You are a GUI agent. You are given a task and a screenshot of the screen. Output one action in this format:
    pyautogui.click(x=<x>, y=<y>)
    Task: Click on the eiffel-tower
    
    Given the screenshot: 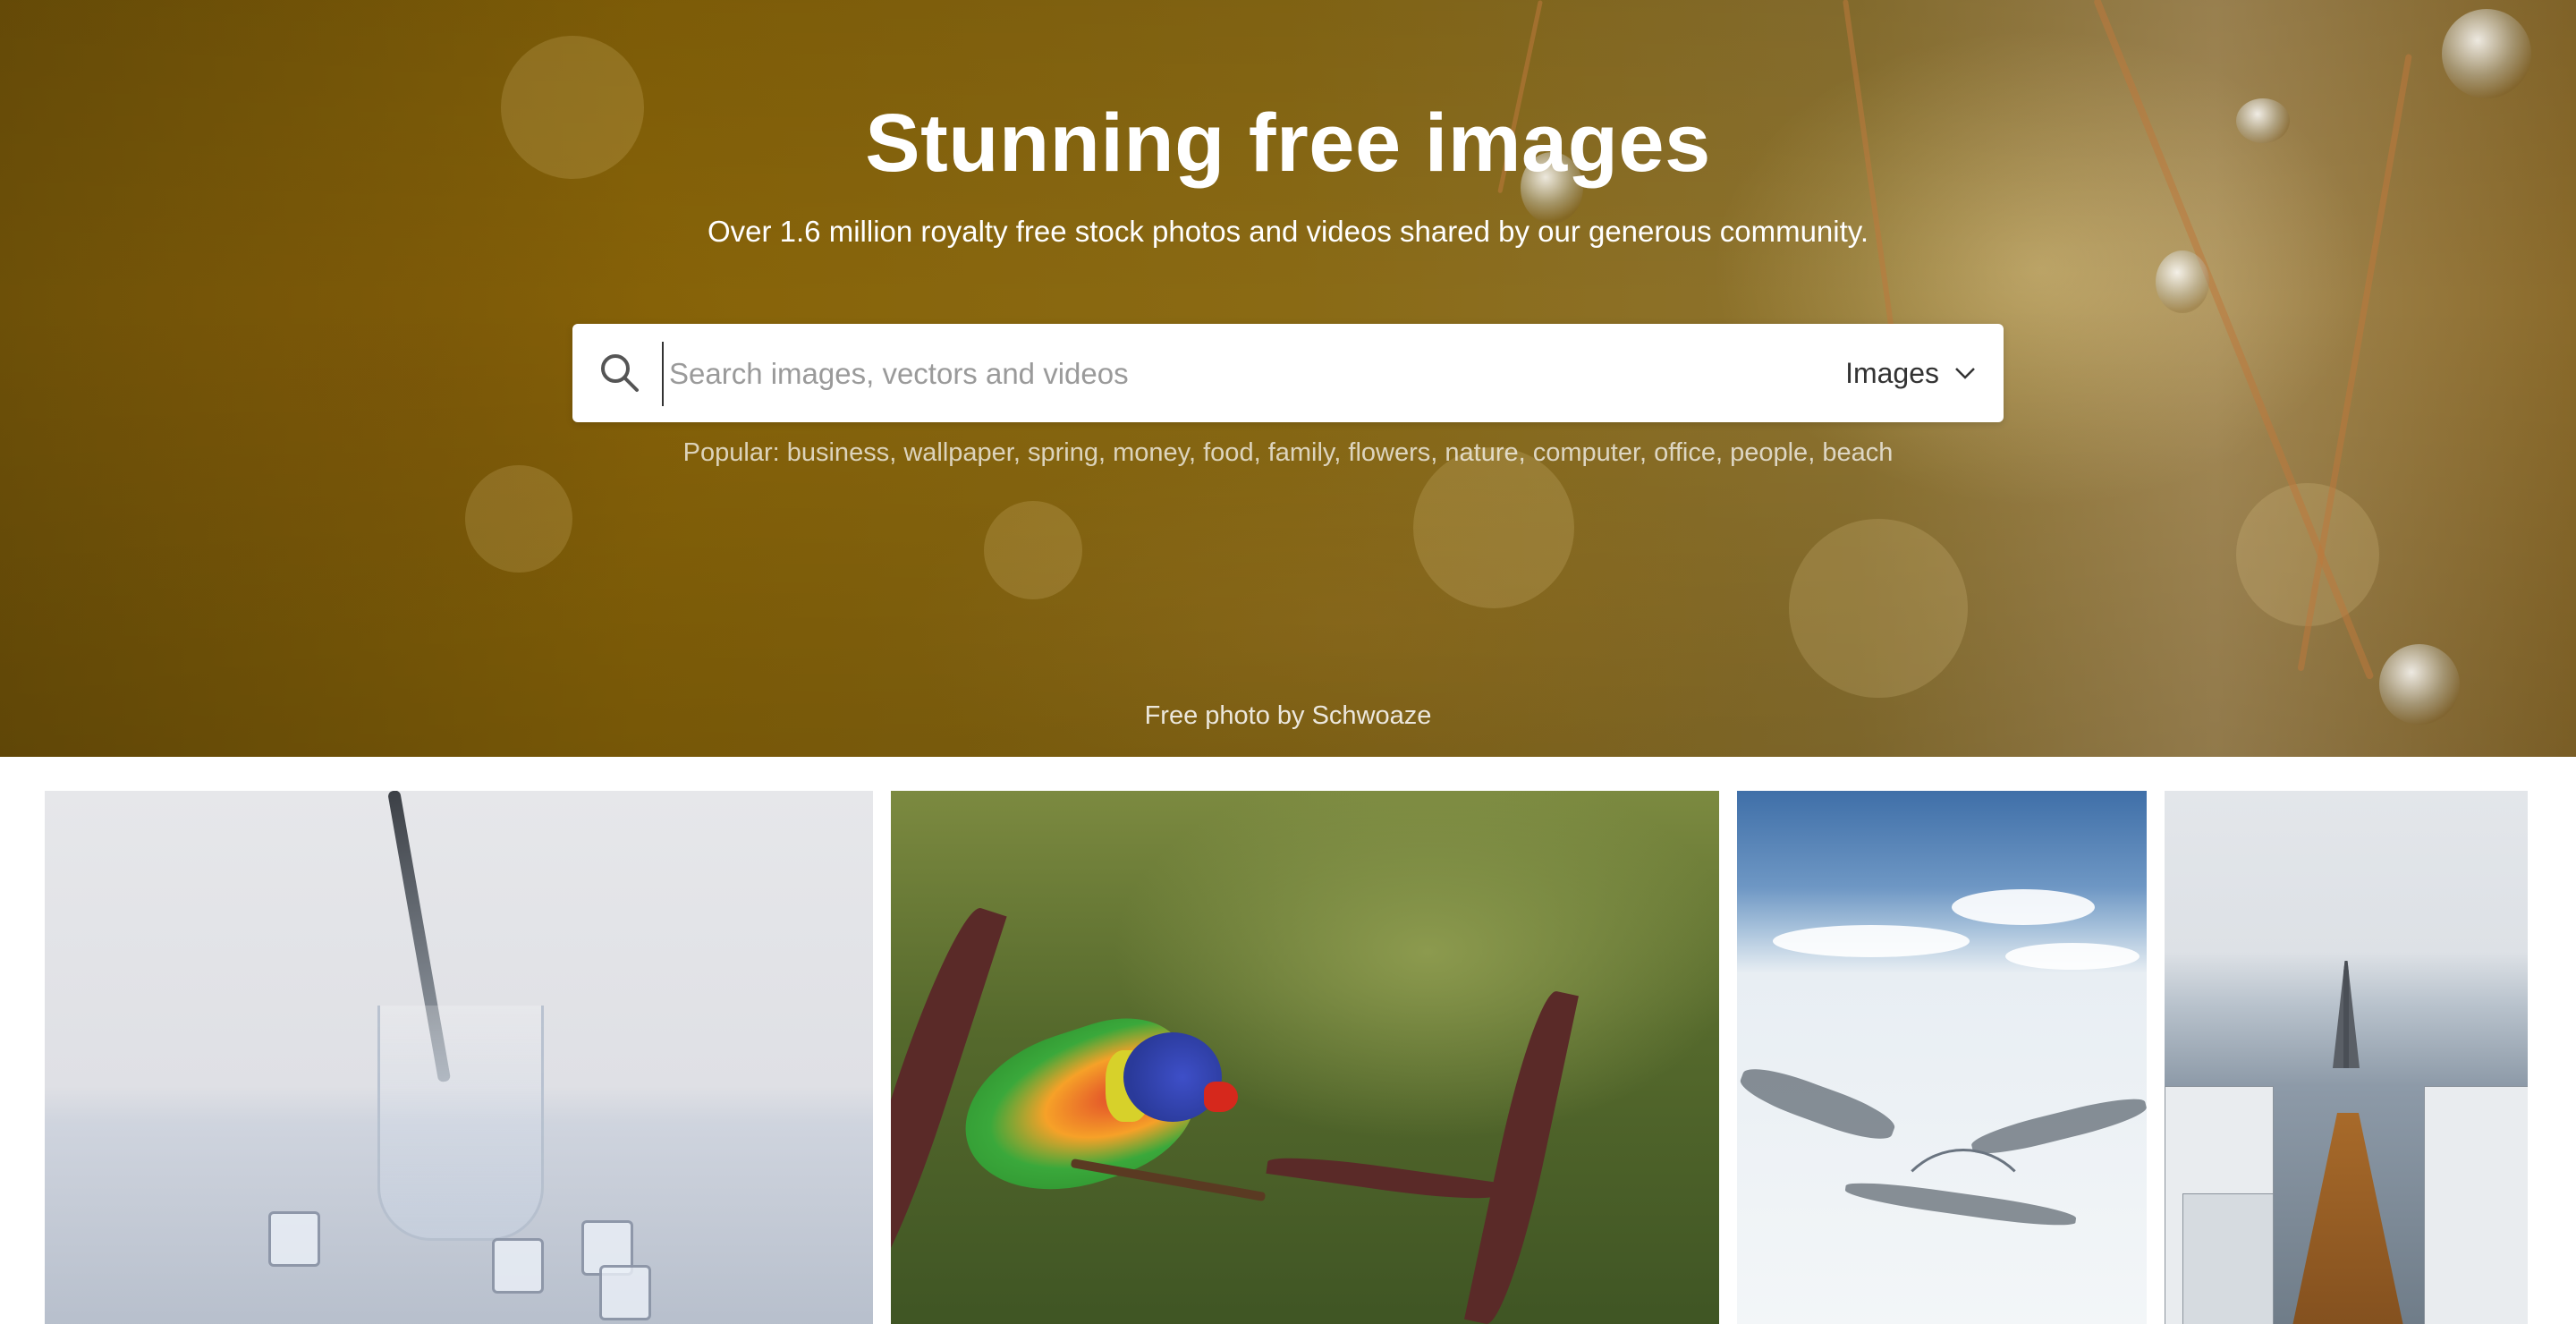 What is the action you would take?
    pyautogui.click(x=2346, y=1014)
    